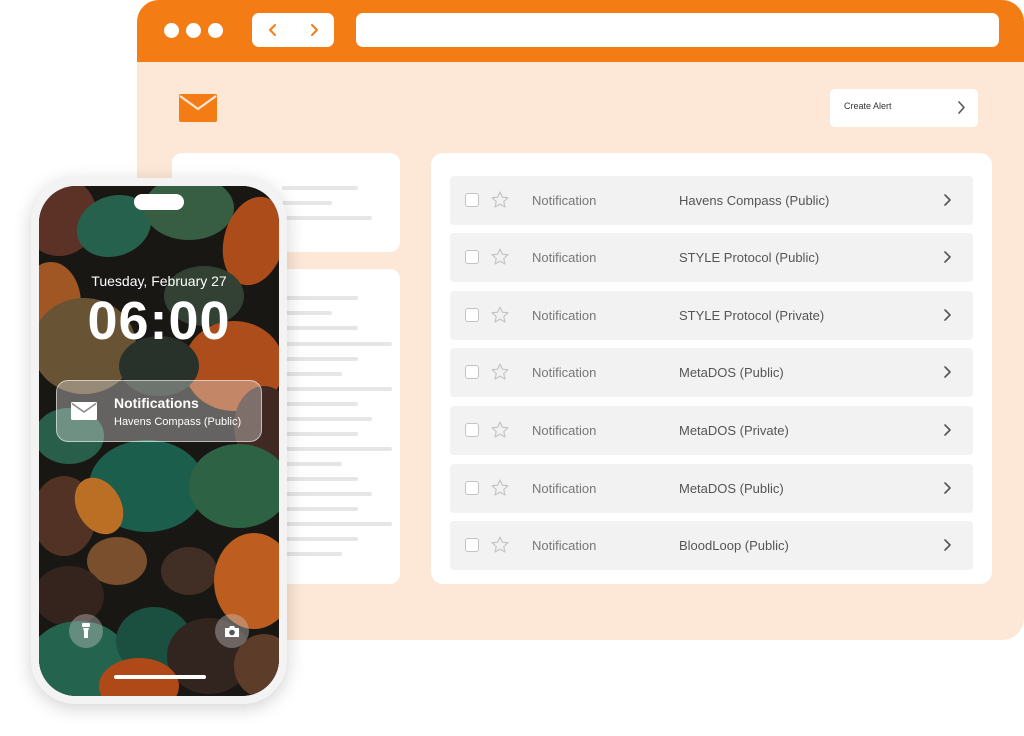  I want to click on back-button, so click(272, 30).